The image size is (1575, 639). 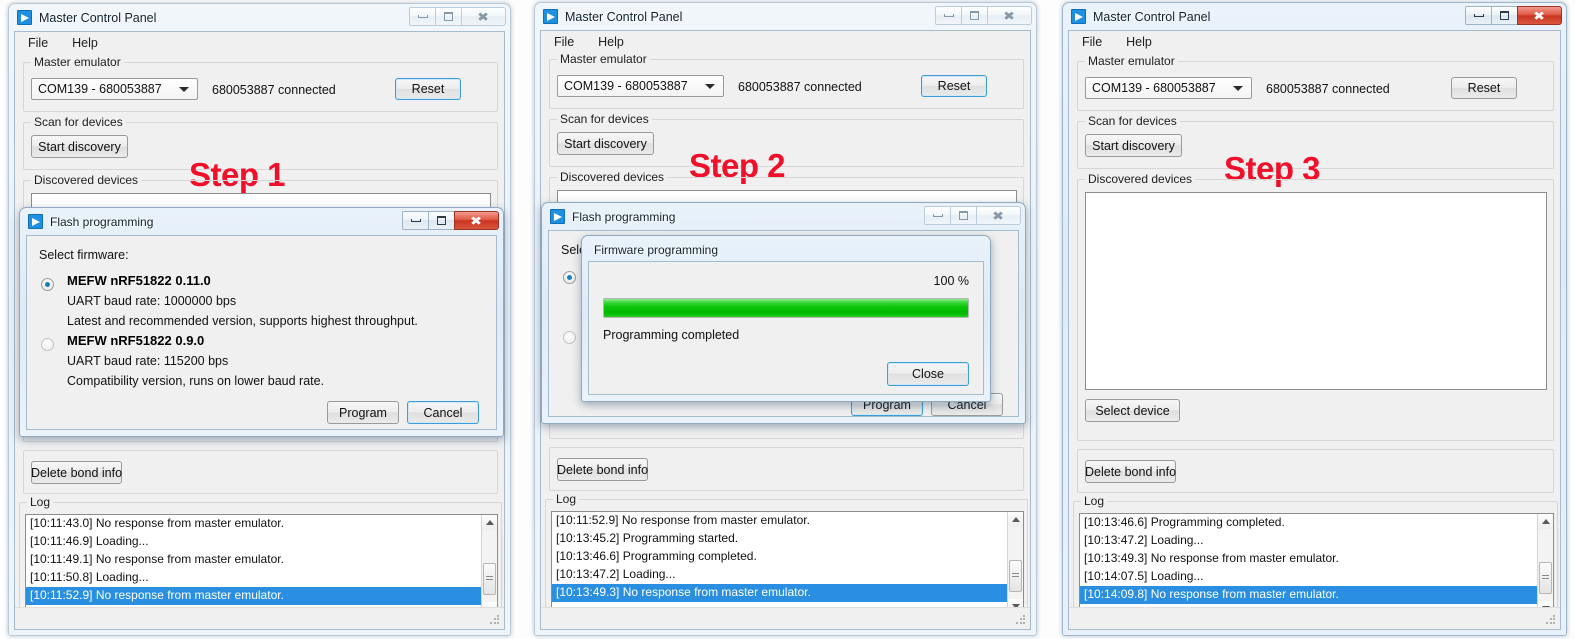 What do you see at coordinates (98, 17) in the screenshot?
I see `window-title: Master Control Panel` at bounding box center [98, 17].